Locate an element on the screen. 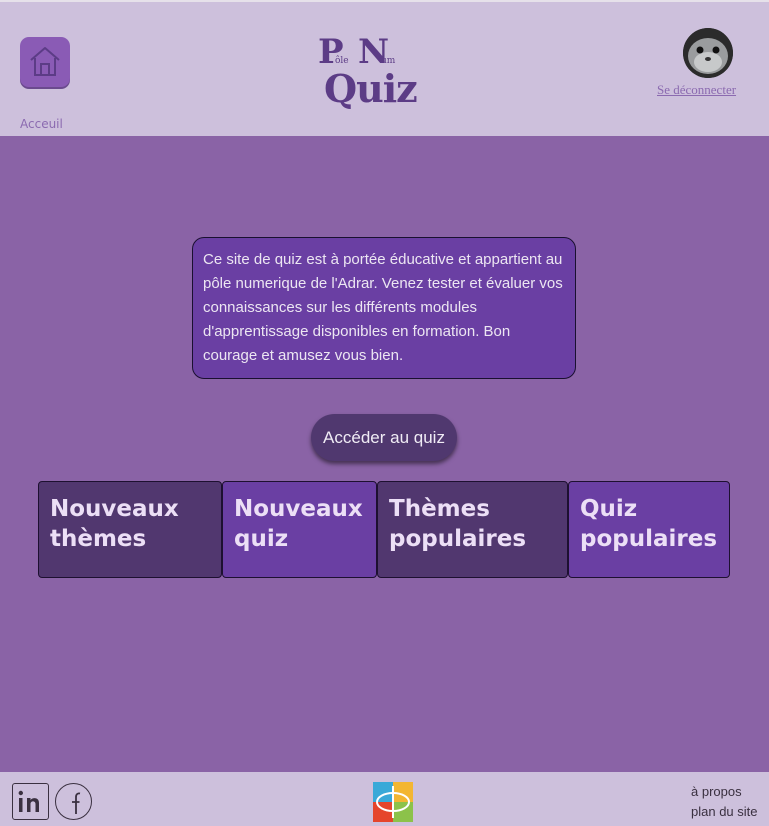 The image size is (769, 826). linkedin-icon is located at coordinates (30, 801).